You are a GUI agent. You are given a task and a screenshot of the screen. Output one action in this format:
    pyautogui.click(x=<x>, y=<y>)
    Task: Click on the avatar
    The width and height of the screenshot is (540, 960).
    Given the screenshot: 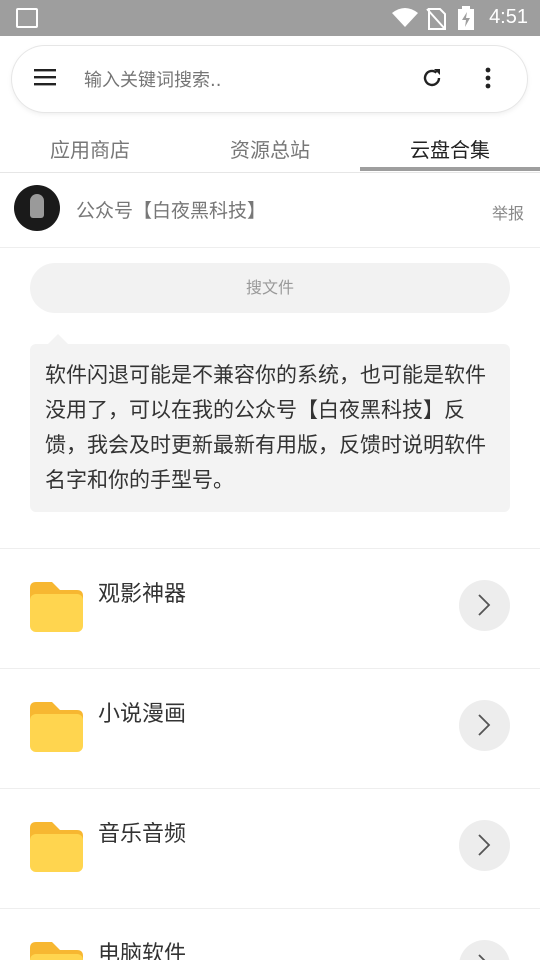 What is the action you would take?
    pyautogui.click(x=37, y=208)
    